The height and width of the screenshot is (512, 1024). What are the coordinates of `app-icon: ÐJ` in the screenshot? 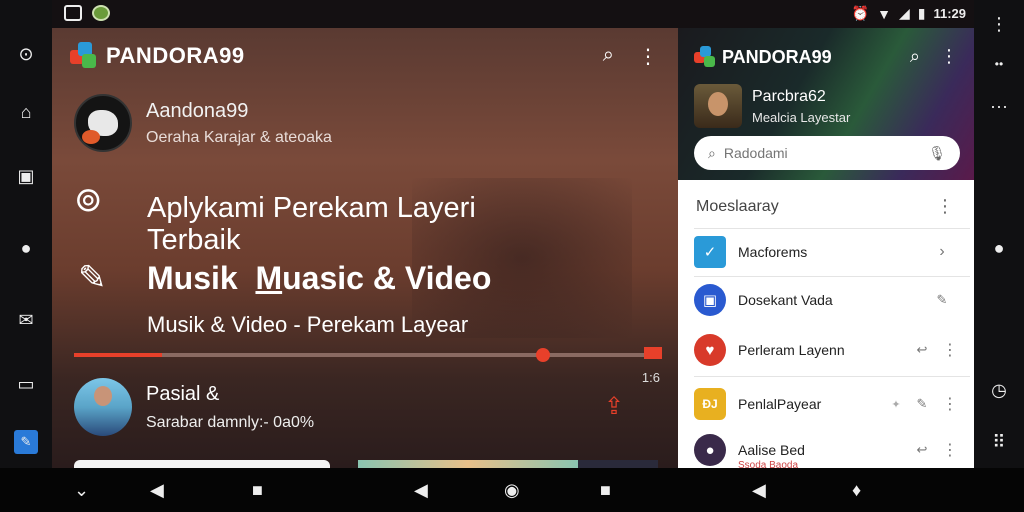 It's located at (710, 404).